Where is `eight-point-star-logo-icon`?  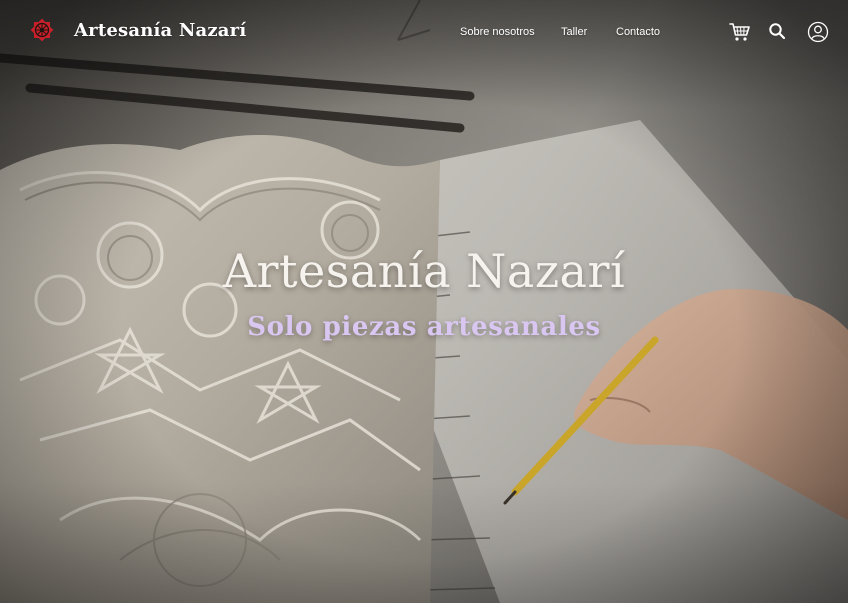
eight-point-star-logo-icon is located at coordinates (42, 30).